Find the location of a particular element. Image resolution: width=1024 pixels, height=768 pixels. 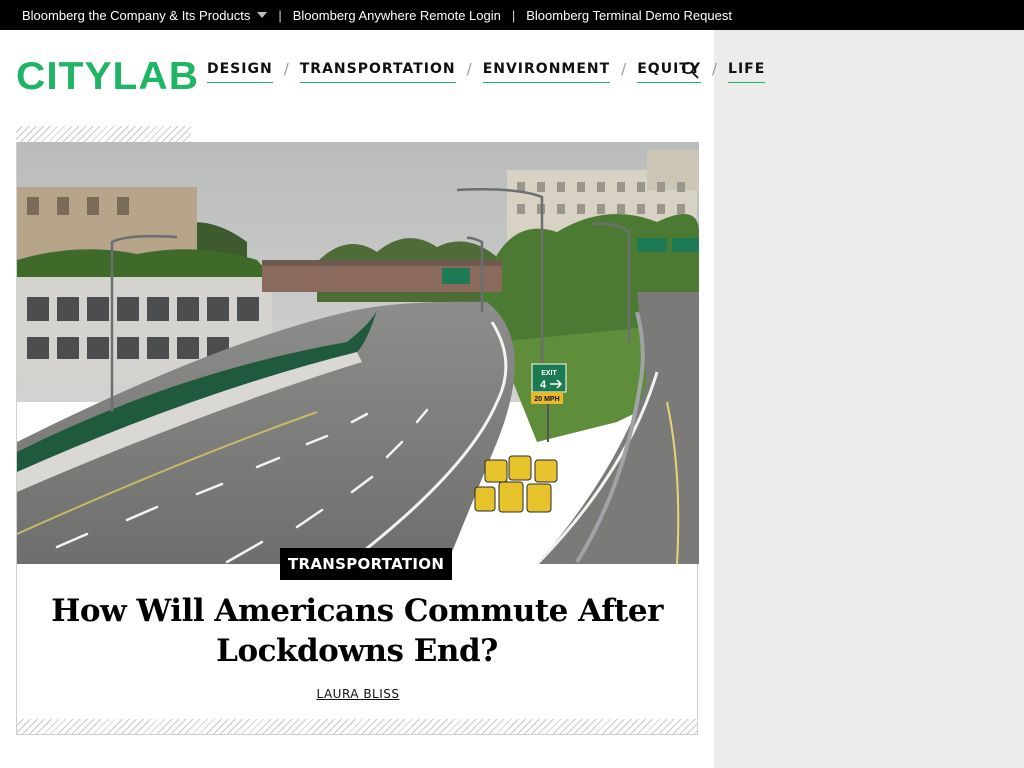

author-link: LAURA BLISS is located at coordinates (357, 694).